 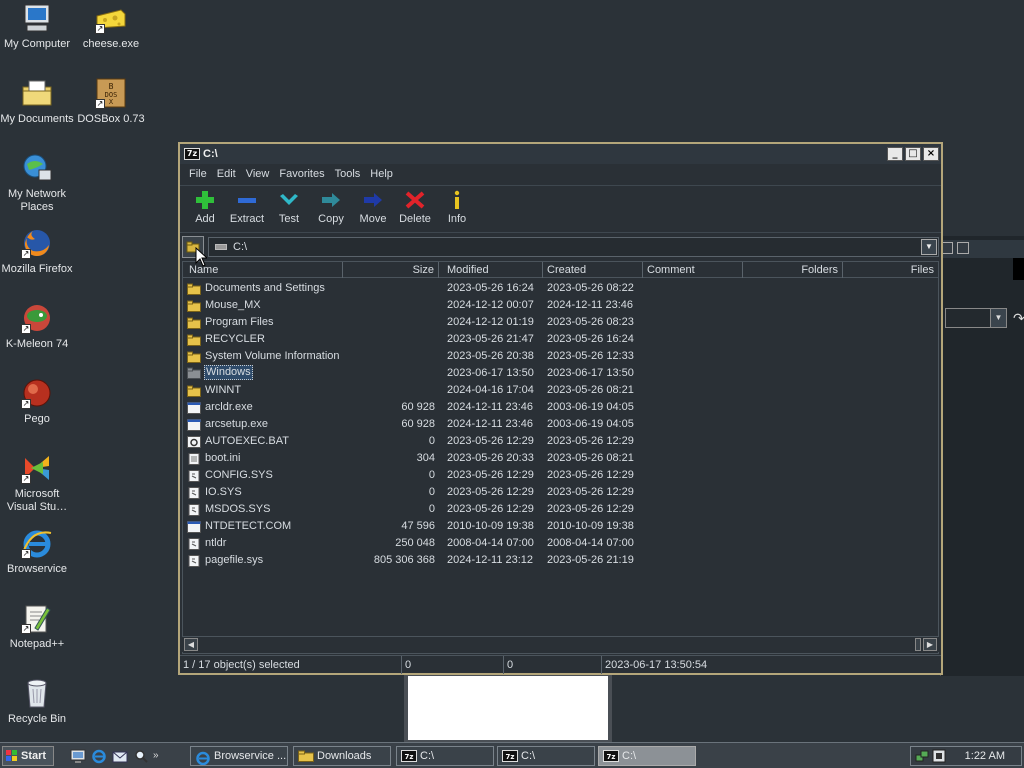 What do you see at coordinates (895, 154) in the screenshot?
I see `minimize-button: _` at bounding box center [895, 154].